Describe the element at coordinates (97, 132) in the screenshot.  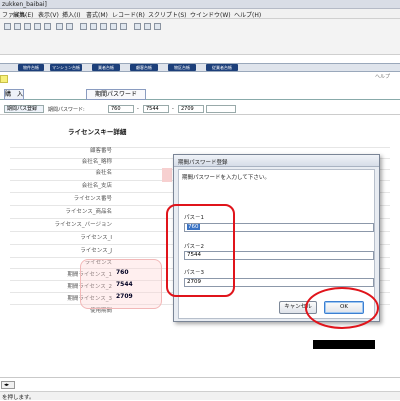
I see `detail-title: ライセンスキー詳細` at that location.